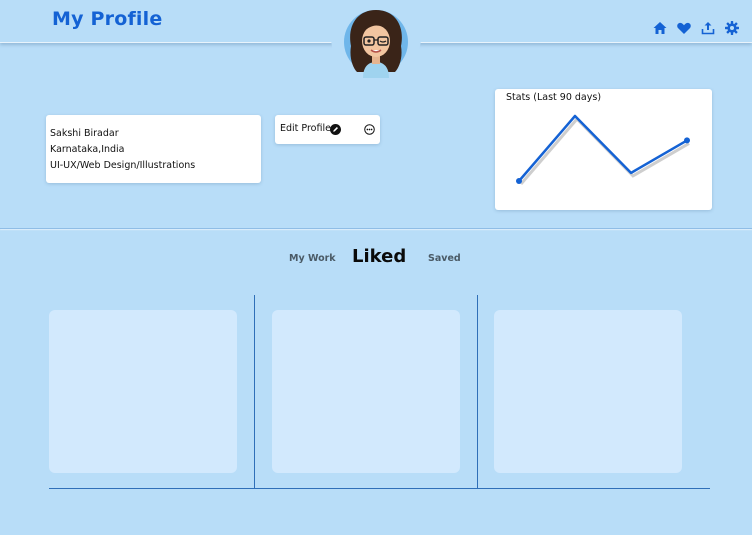  I want to click on tab-liked: Liked, so click(379, 256).